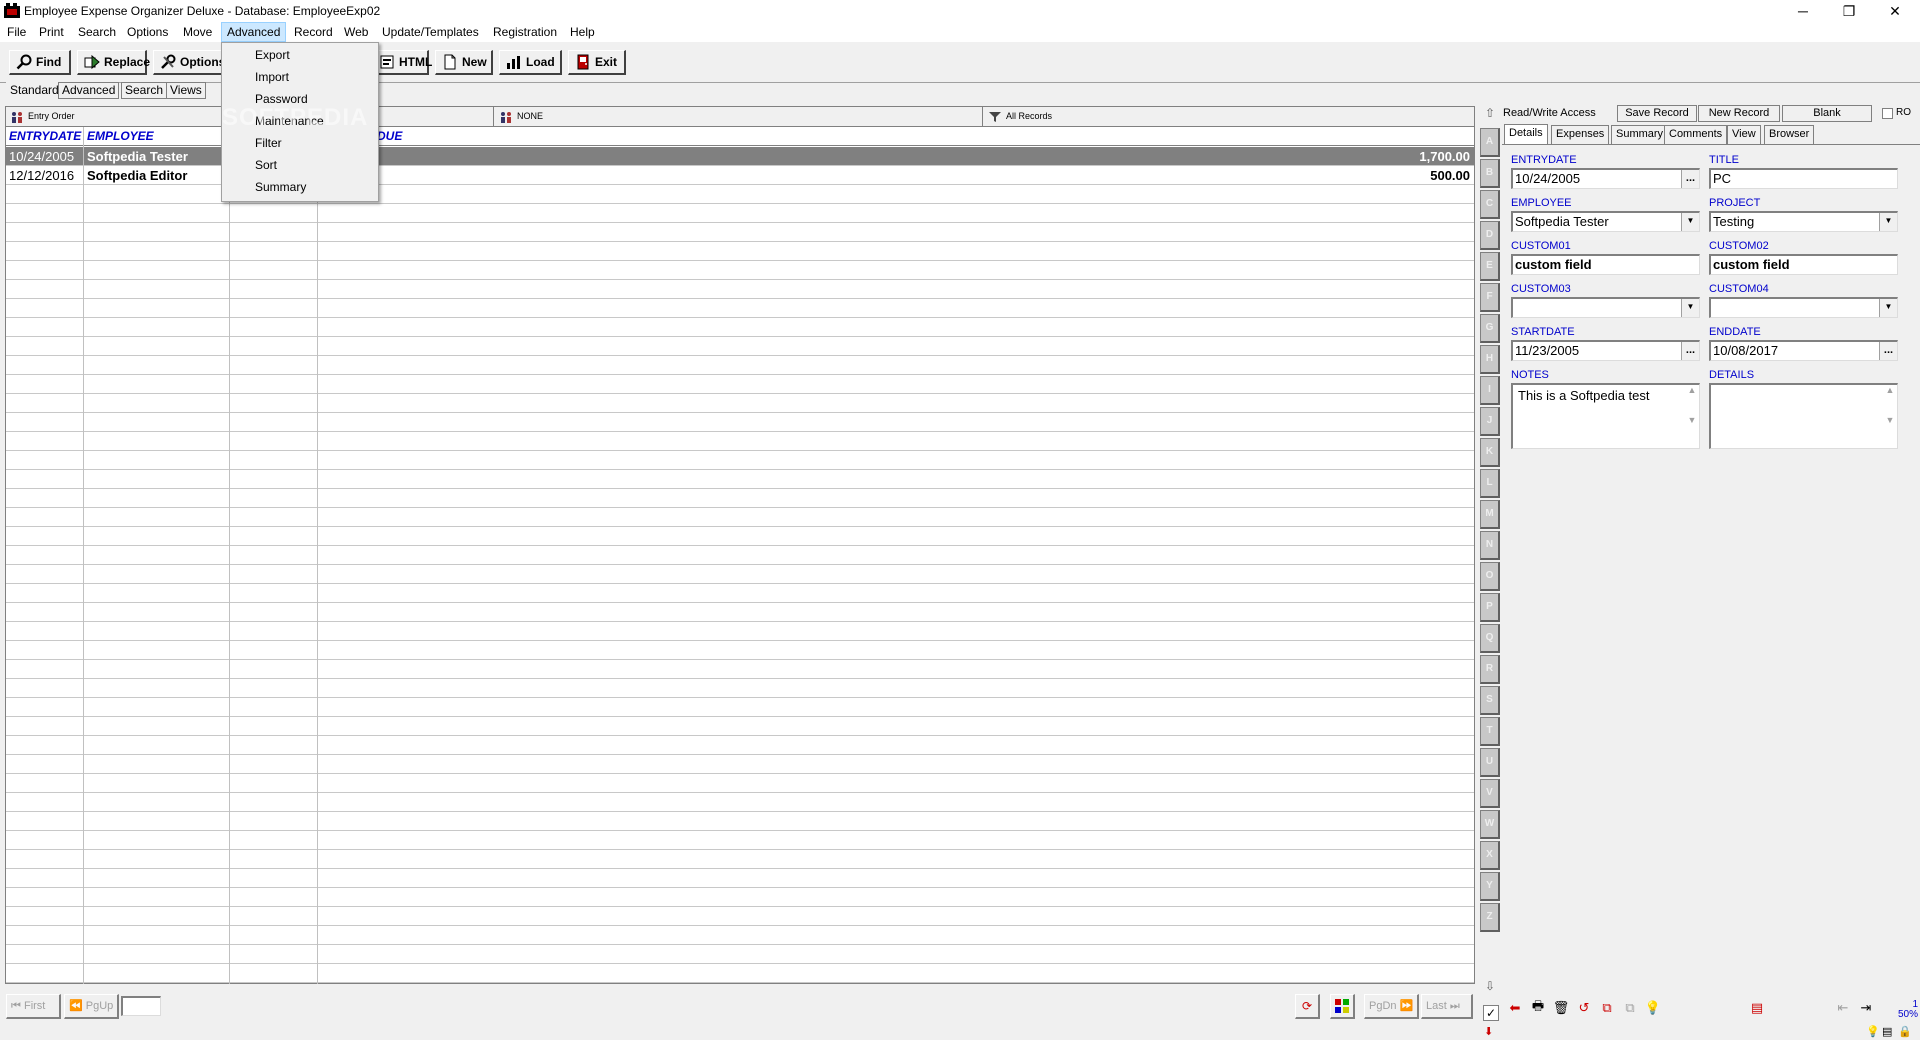  Describe the element at coordinates (189, 62) in the screenshot. I see `options-button: Options` at that location.